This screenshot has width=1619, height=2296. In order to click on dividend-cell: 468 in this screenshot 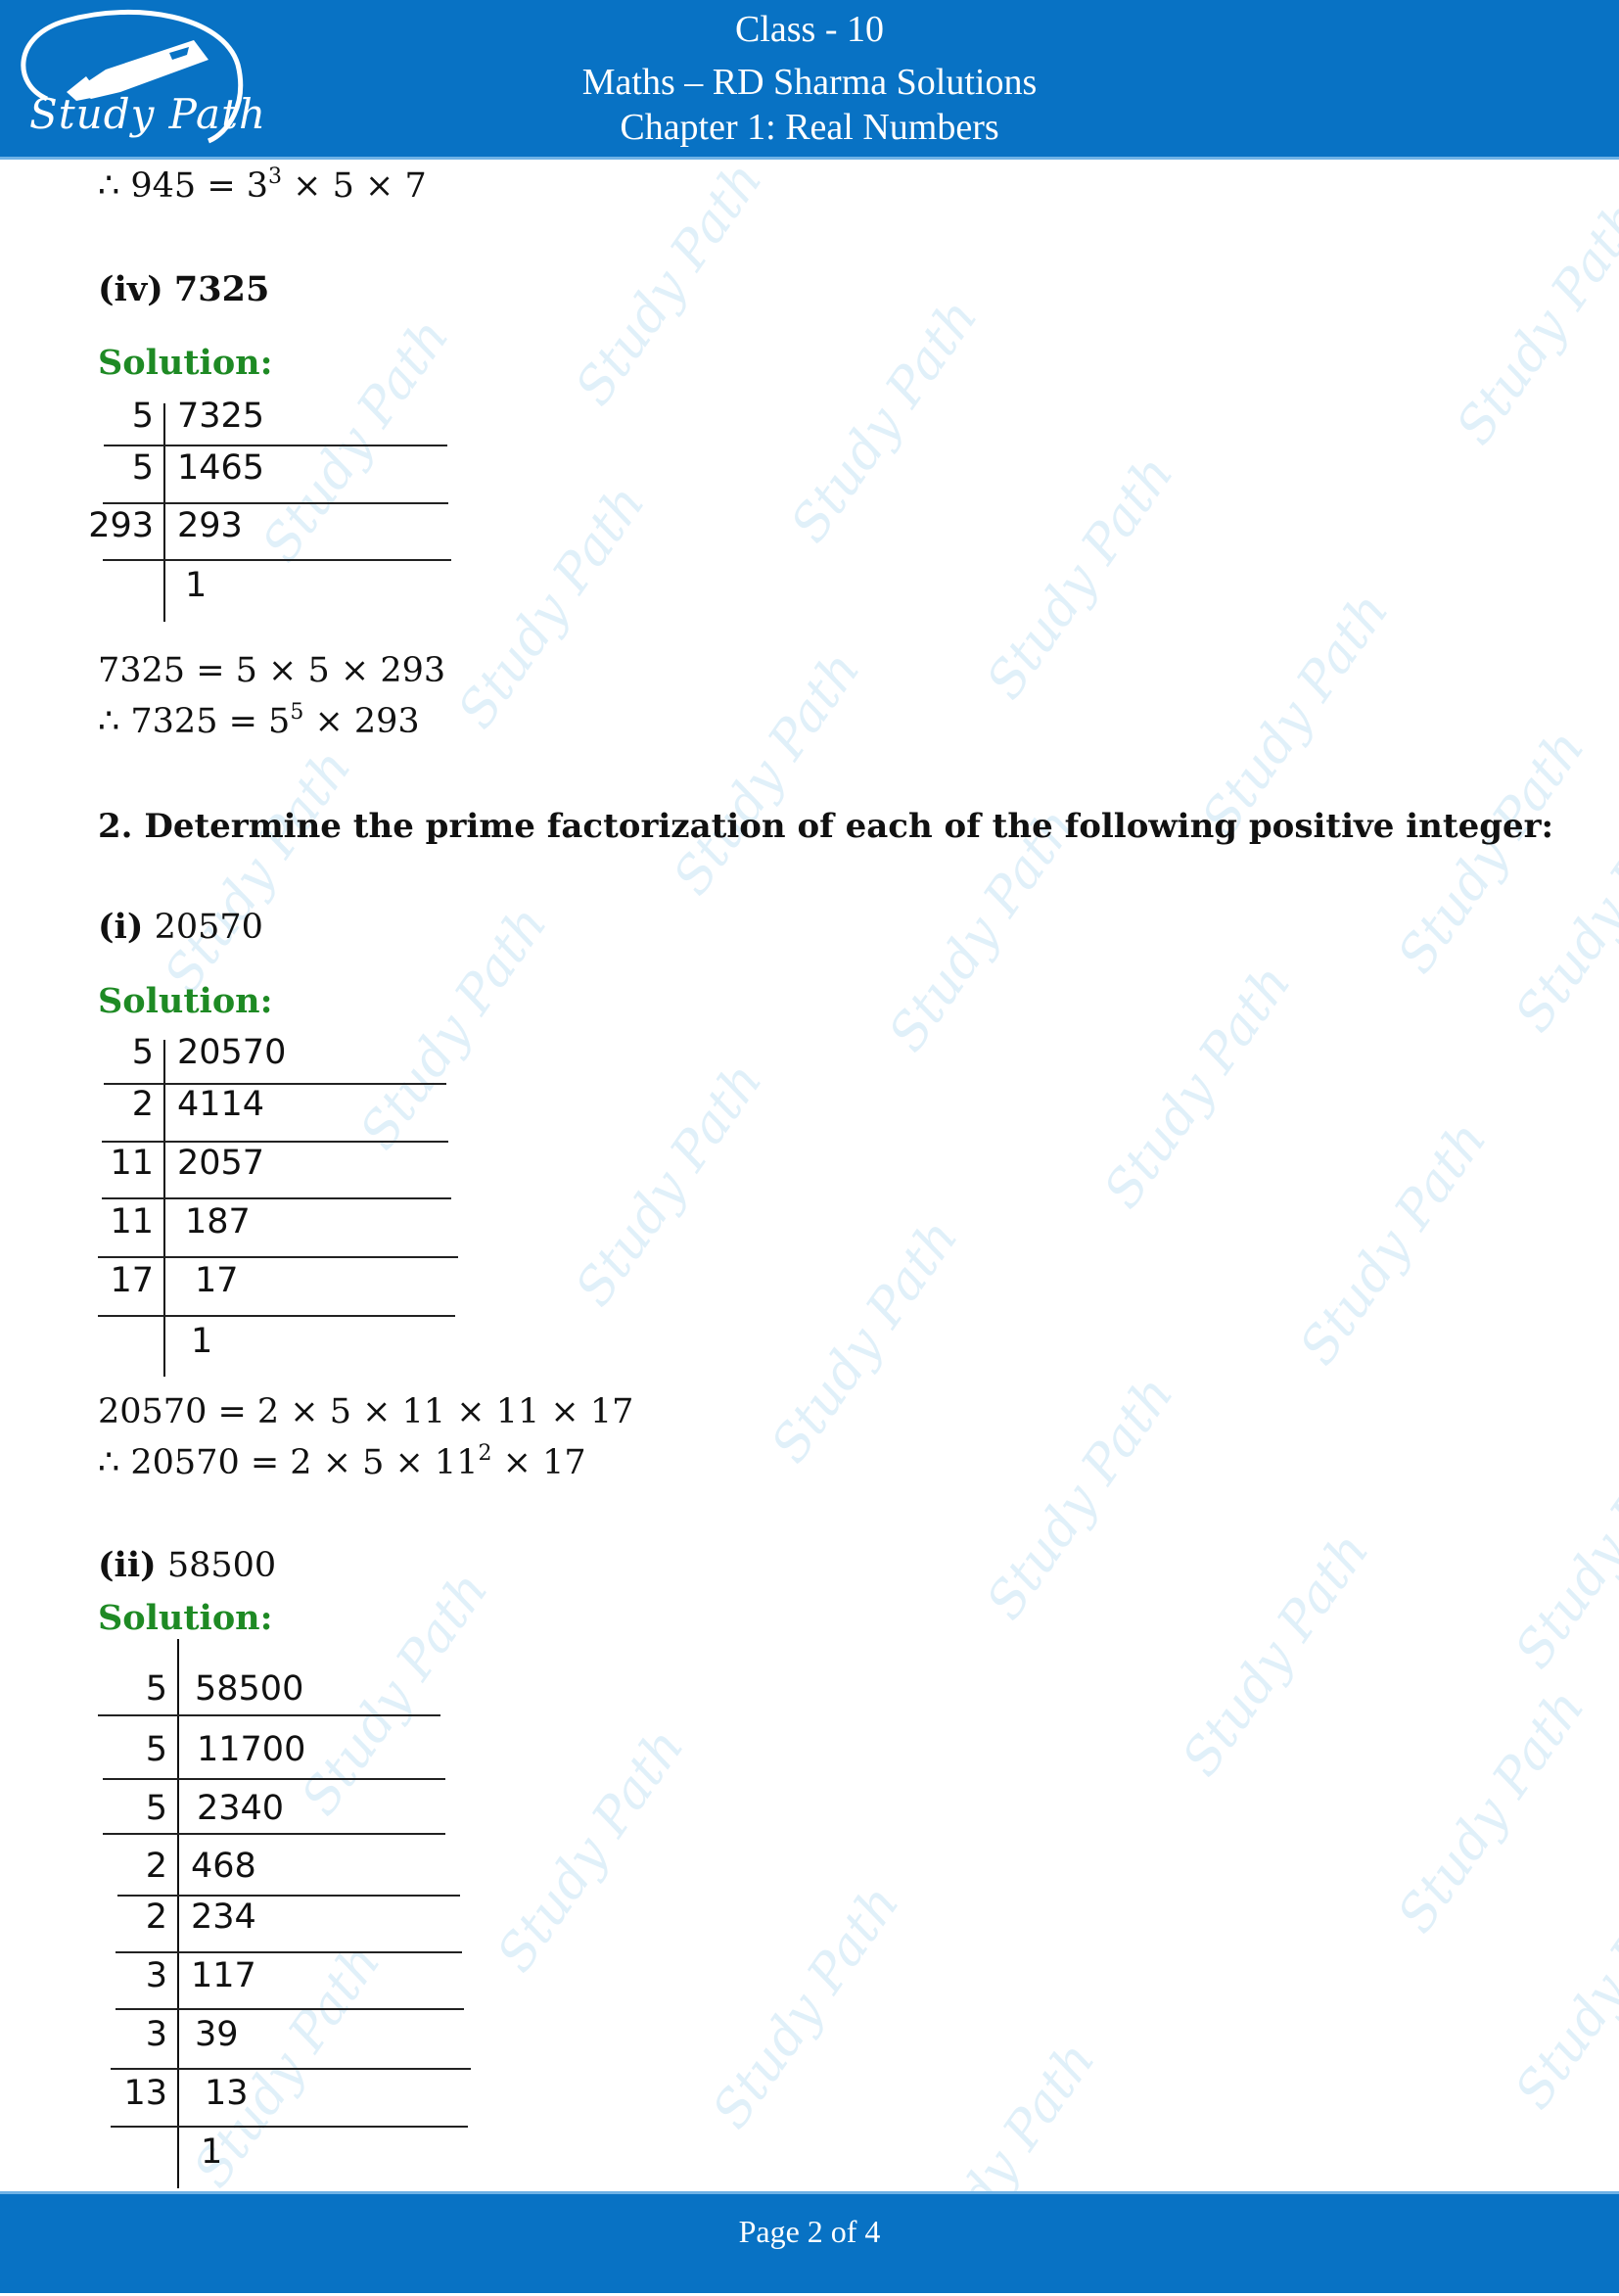, I will do `click(223, 1866)`.